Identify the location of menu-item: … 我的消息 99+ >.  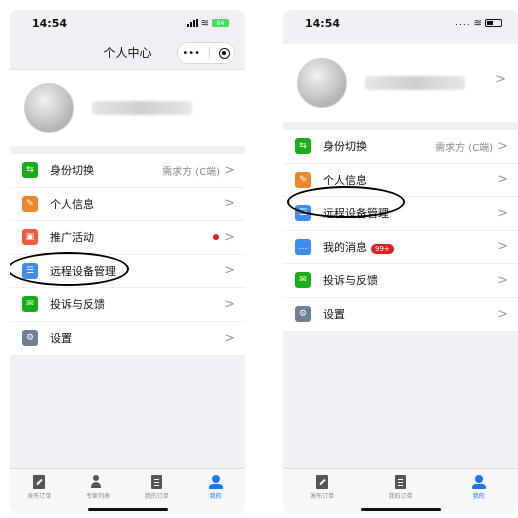
(400, 247).